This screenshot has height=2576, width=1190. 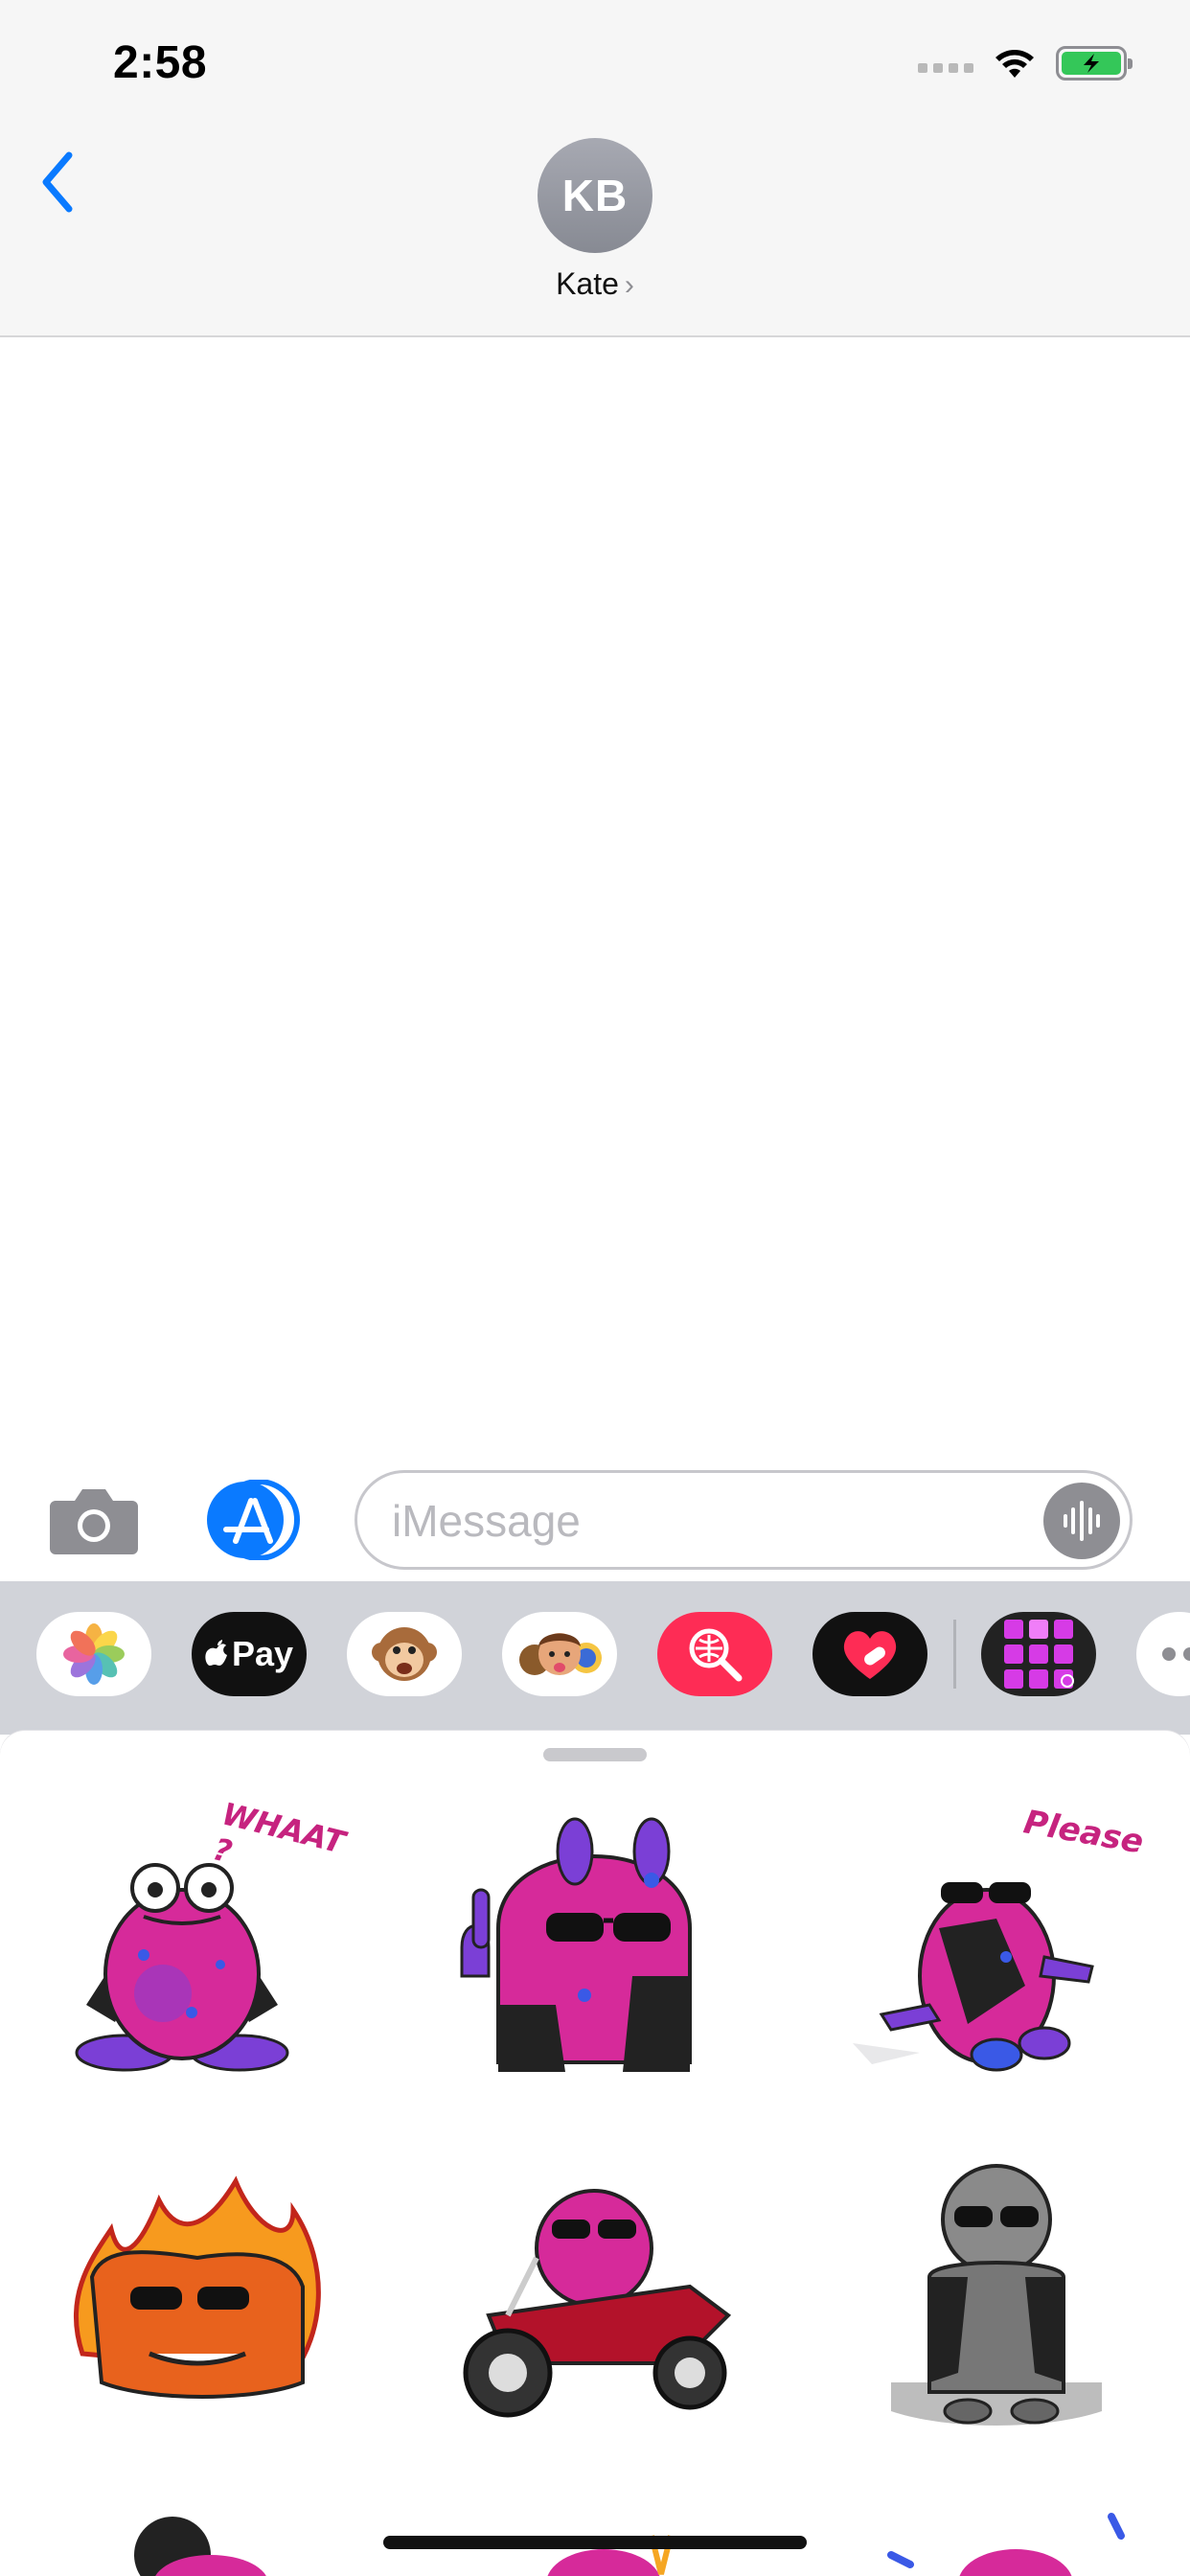 I want to click on voice-message-button, so click(x=1081, y=1521).